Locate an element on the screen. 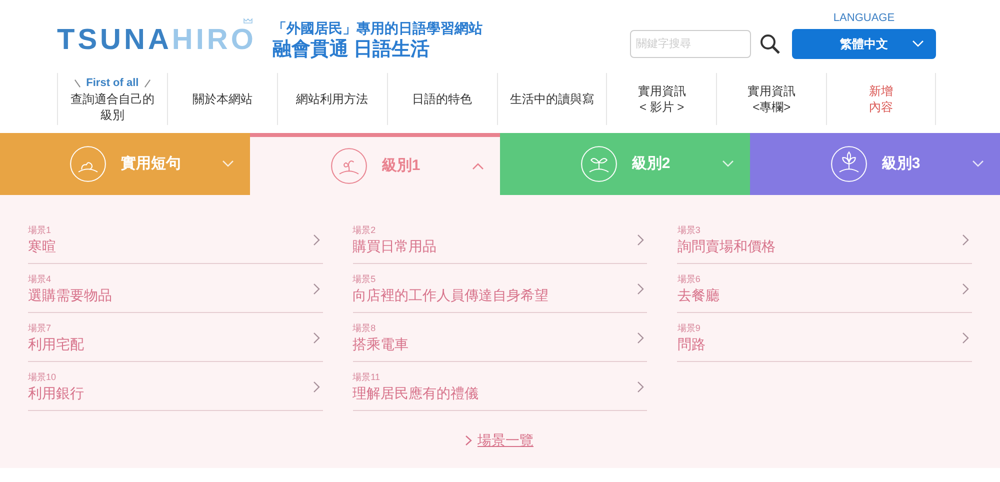 The width and height of the screenshot is (1000, 482). scene-link: 場景2 購買日常用品 is located at coordinates (500, 239).